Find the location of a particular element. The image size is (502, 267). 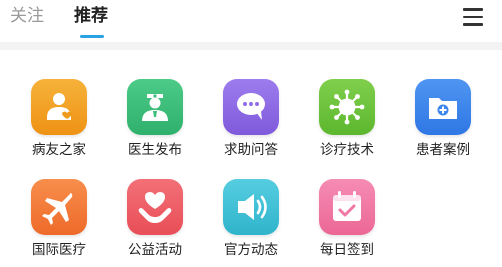

service-help-qa: 求助问答 is located at coordinates (251, 104).